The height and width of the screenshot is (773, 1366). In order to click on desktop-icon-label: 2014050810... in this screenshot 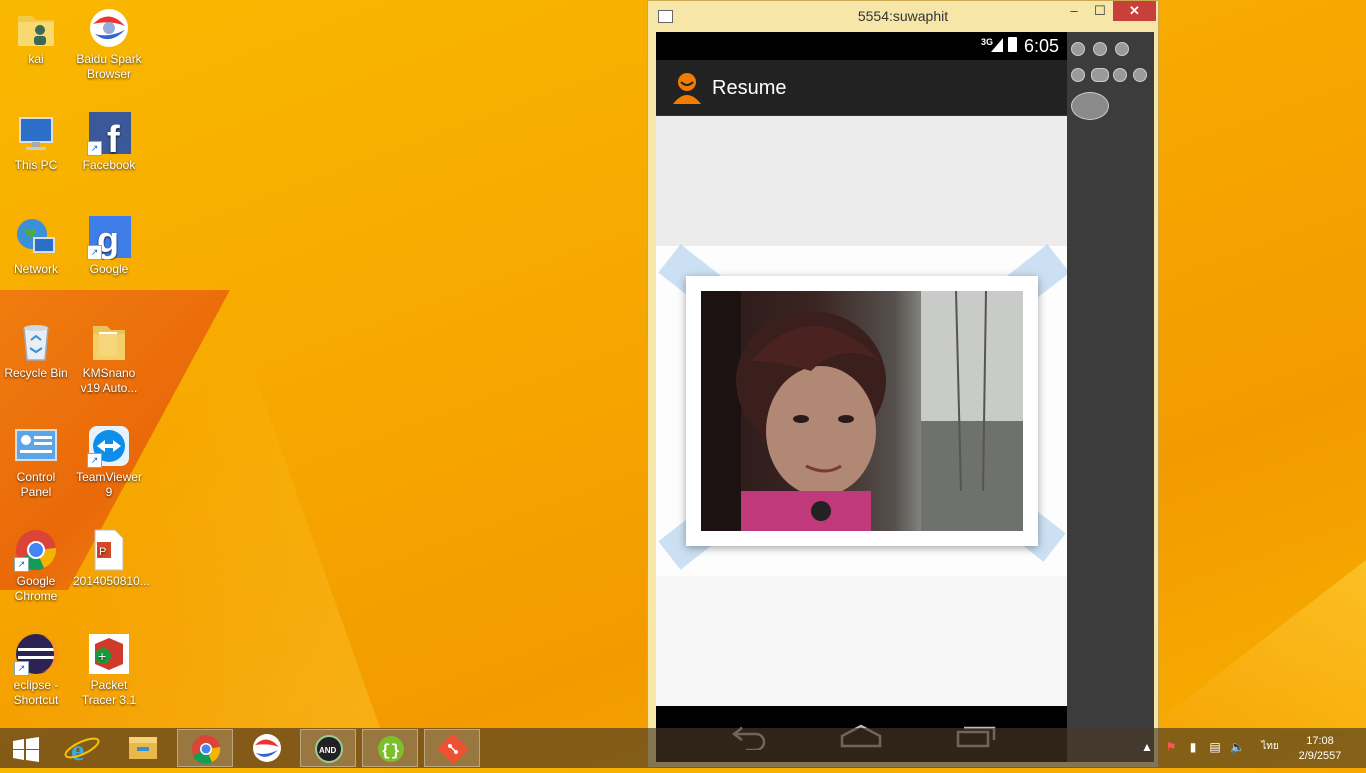, I will do `click(111, 581)`.